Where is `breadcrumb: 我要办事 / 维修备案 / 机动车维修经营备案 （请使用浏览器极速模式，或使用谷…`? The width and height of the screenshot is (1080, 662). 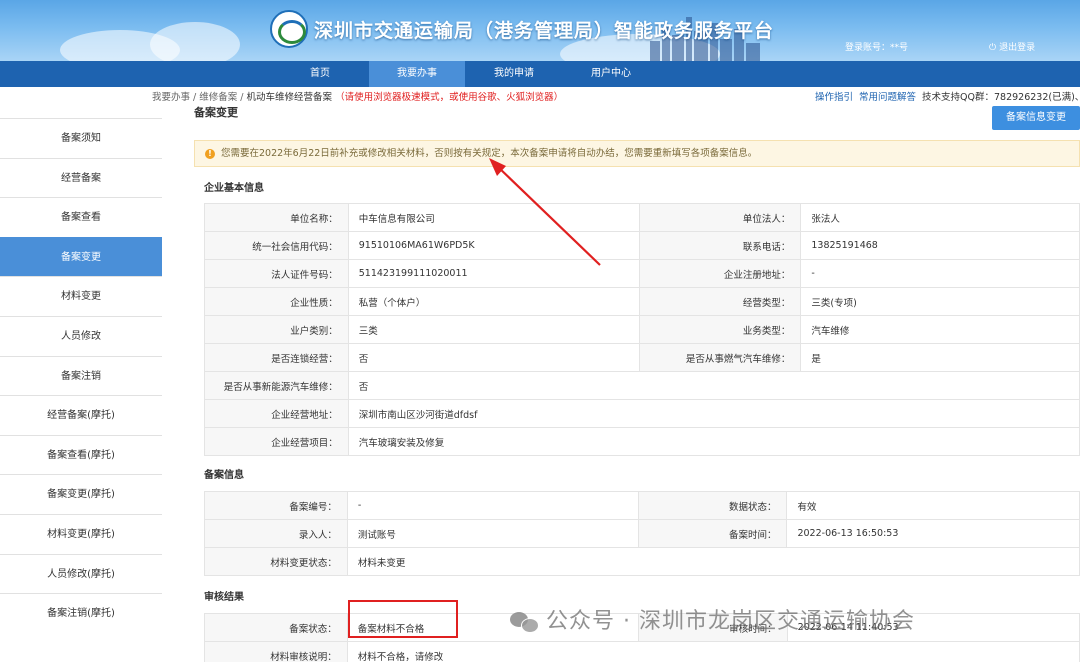 breadcrumb: 我要办事 / 维修备案 / 机动车维修经营备案 （请使用浏览器极速模式，或使用谷… is located at coordinates (358, 97).